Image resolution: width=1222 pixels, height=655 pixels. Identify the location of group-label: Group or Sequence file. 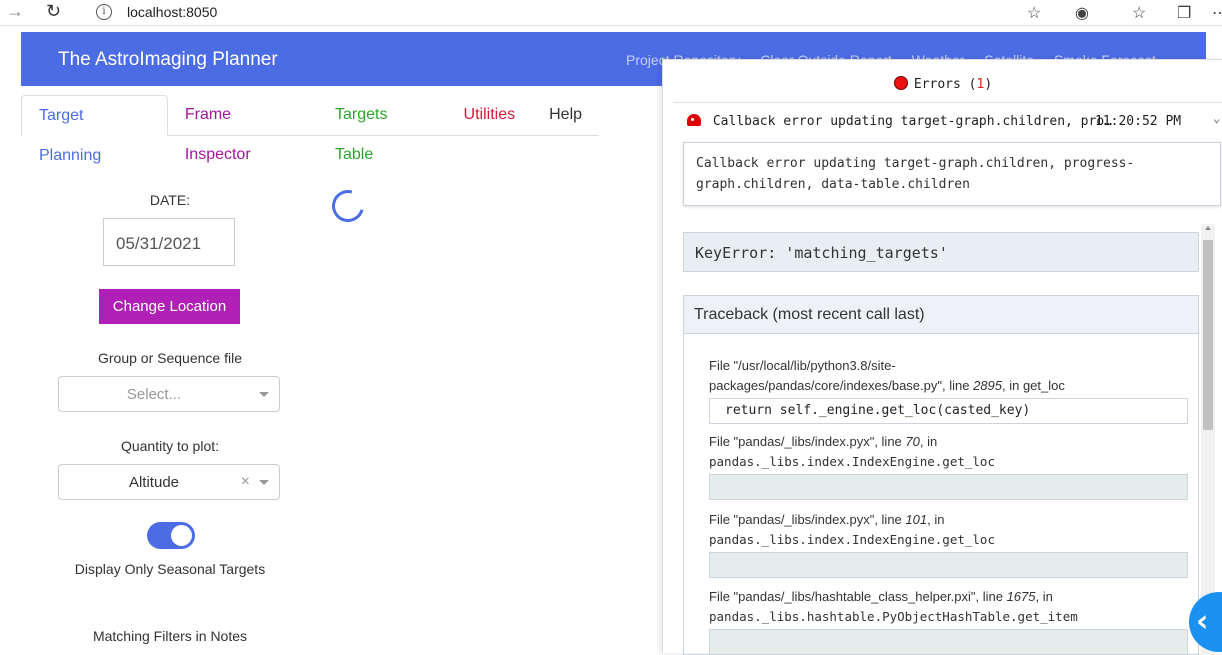
(170, 358).